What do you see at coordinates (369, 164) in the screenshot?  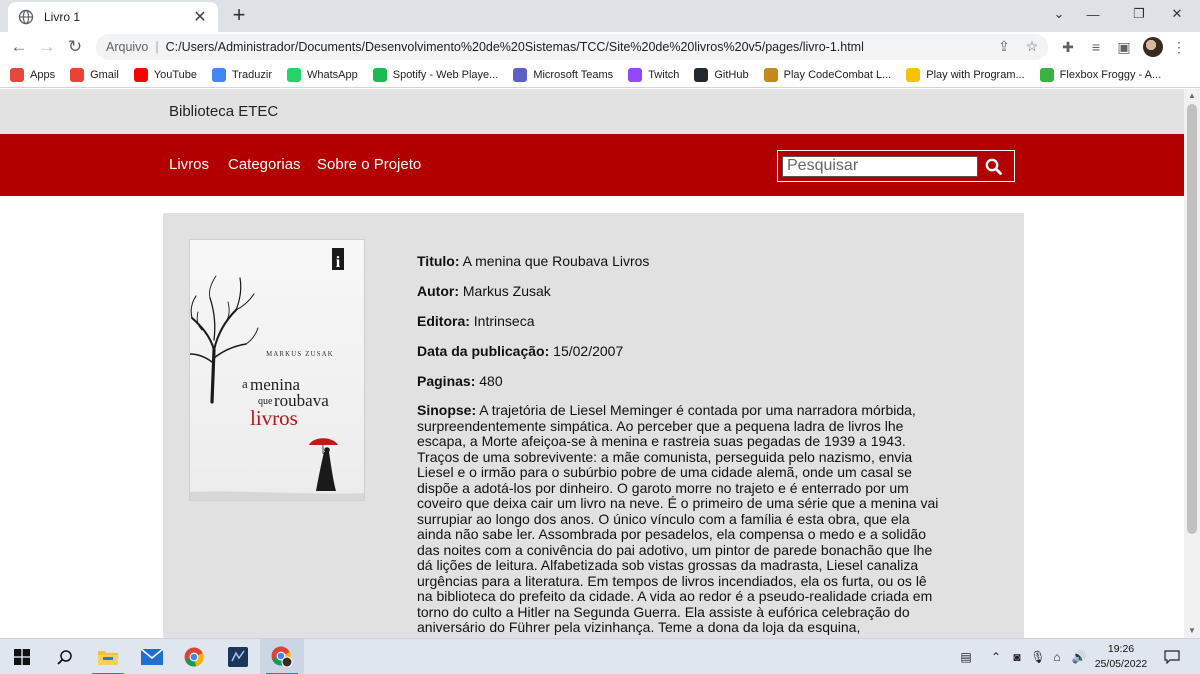 I see `nav-link-sobre: Sobre o Projeto` at bounding box center [369, 164].